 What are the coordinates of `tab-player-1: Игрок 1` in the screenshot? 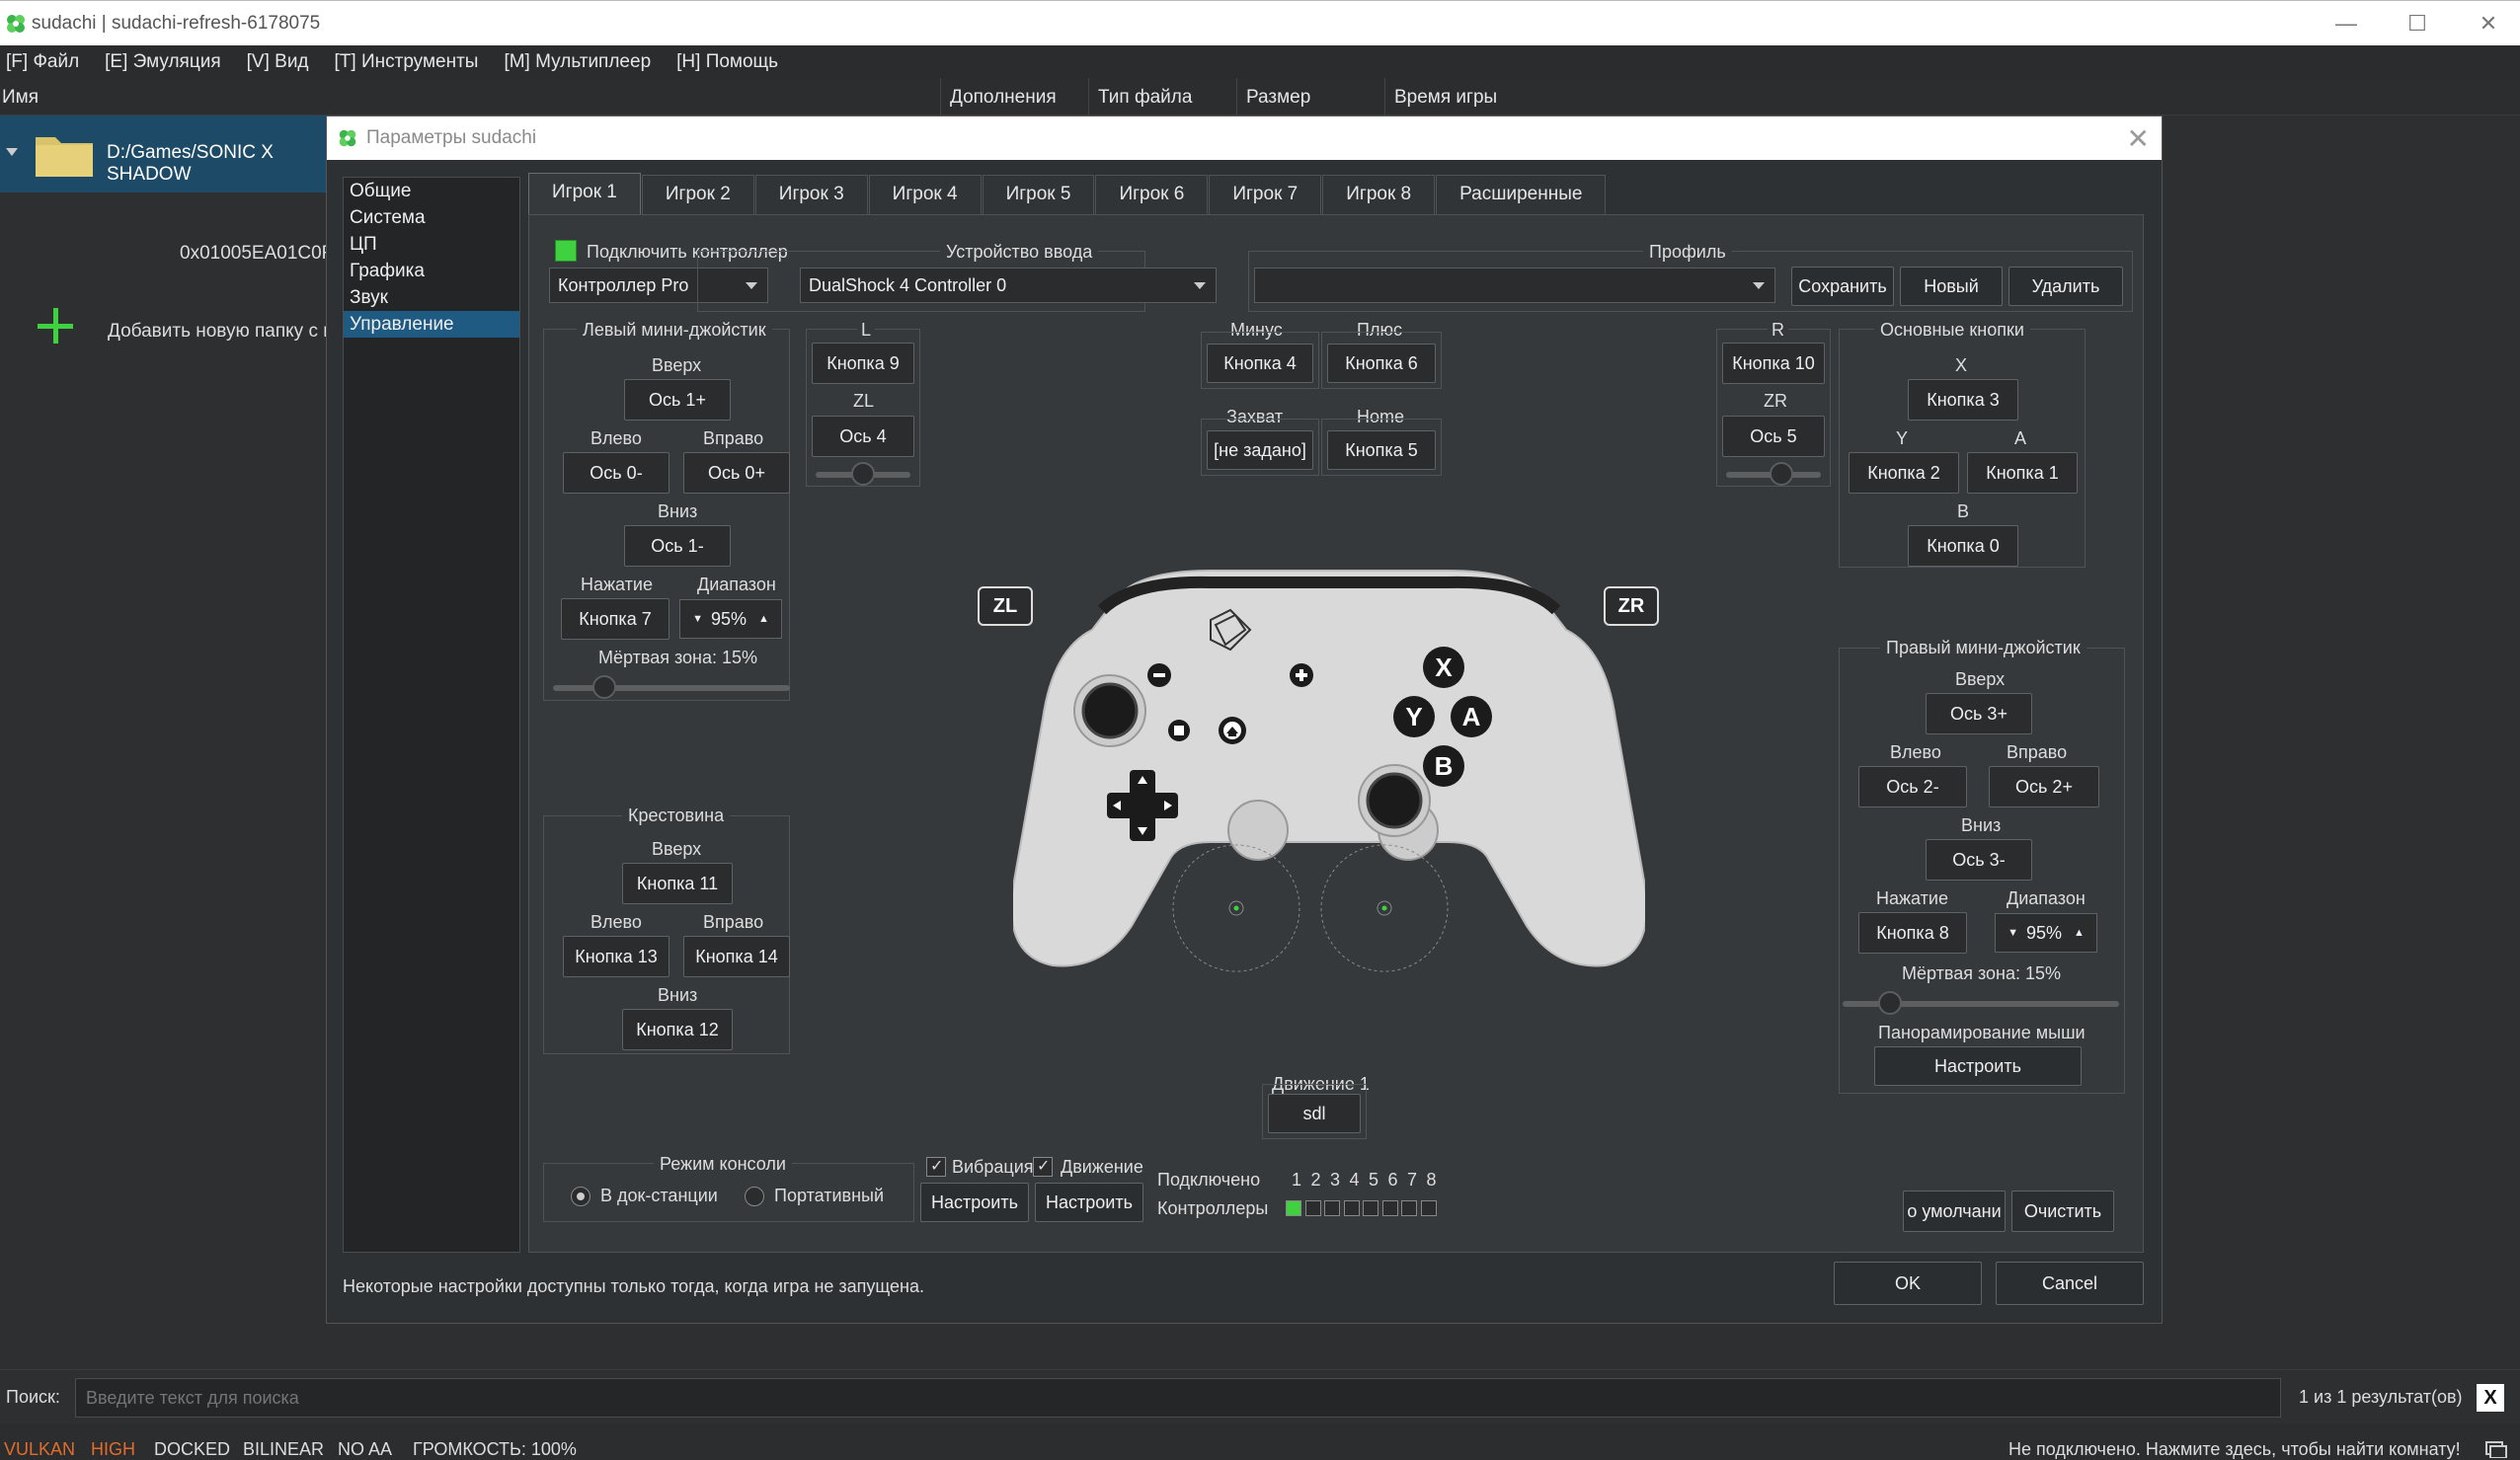 It's located at (584, 193).